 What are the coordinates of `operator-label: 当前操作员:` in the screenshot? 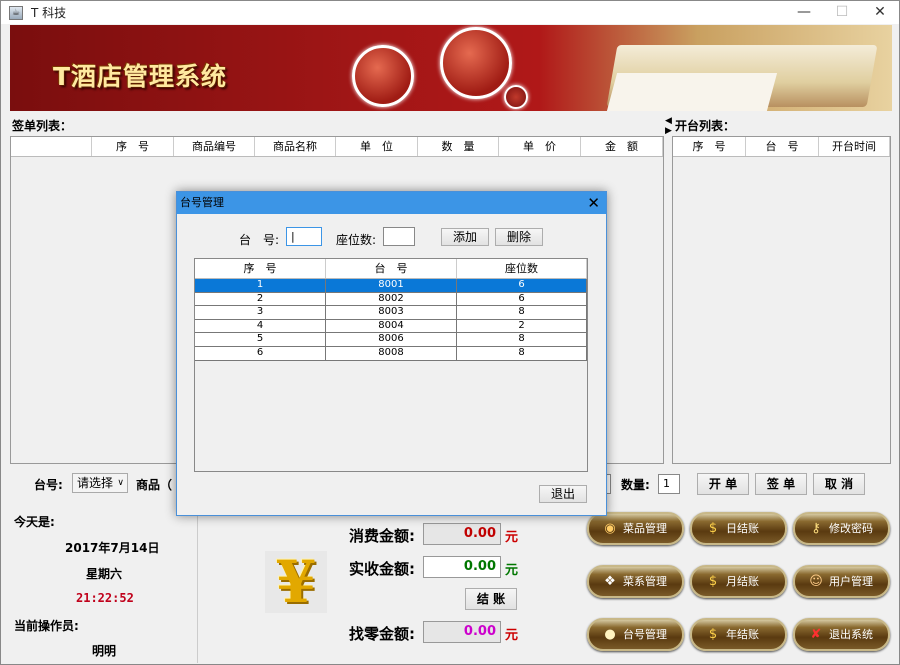 It's located at (46, 626).